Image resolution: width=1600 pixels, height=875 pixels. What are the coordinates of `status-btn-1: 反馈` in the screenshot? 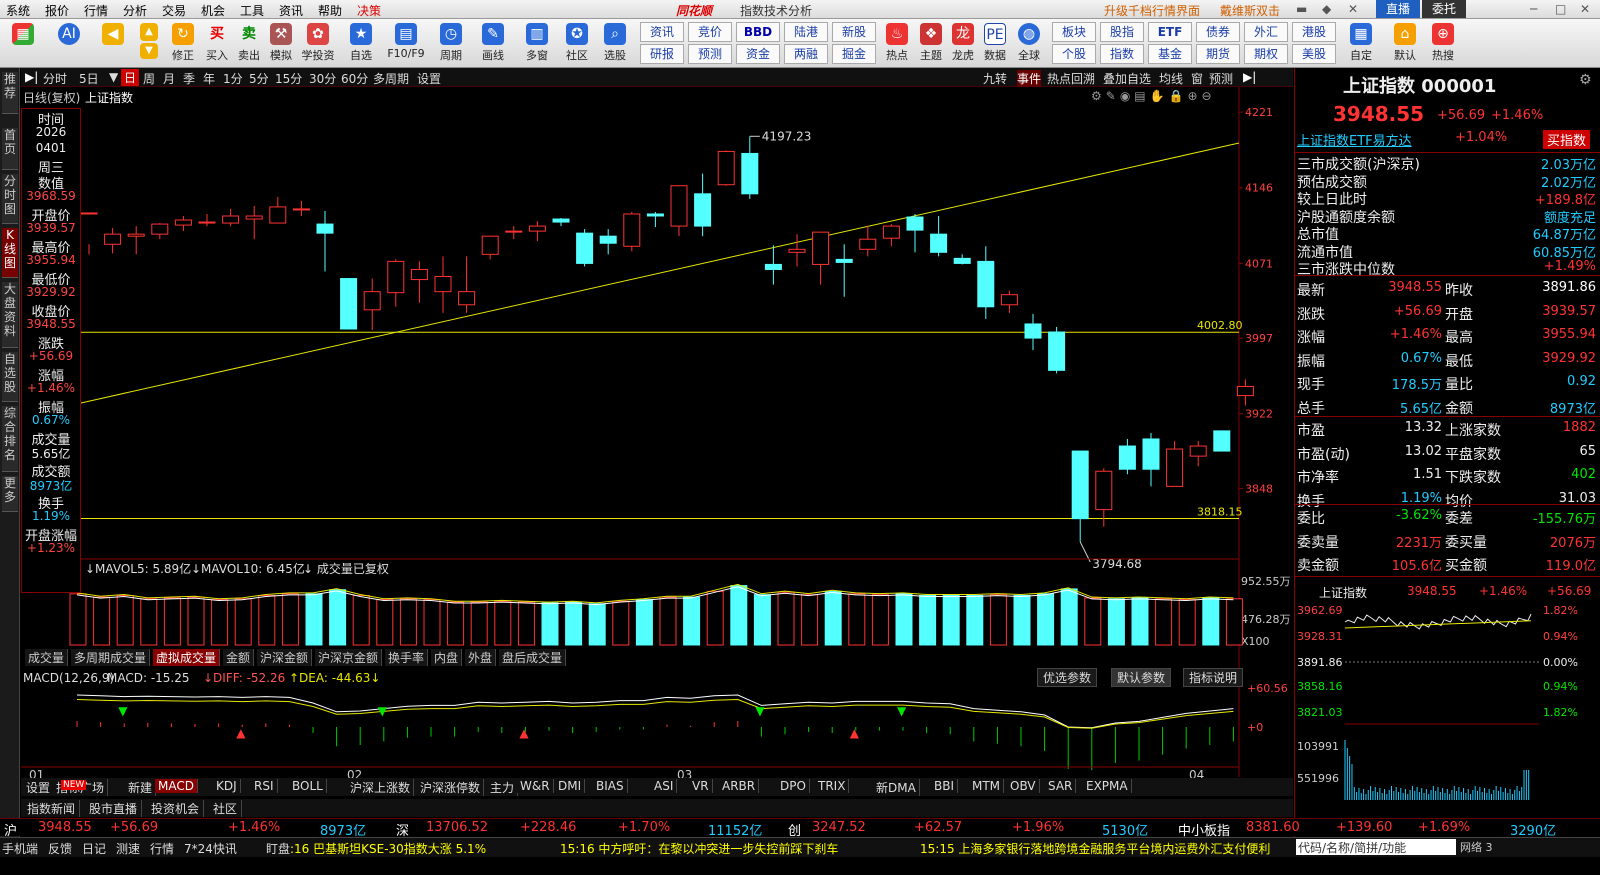 It's located at (60, 848).